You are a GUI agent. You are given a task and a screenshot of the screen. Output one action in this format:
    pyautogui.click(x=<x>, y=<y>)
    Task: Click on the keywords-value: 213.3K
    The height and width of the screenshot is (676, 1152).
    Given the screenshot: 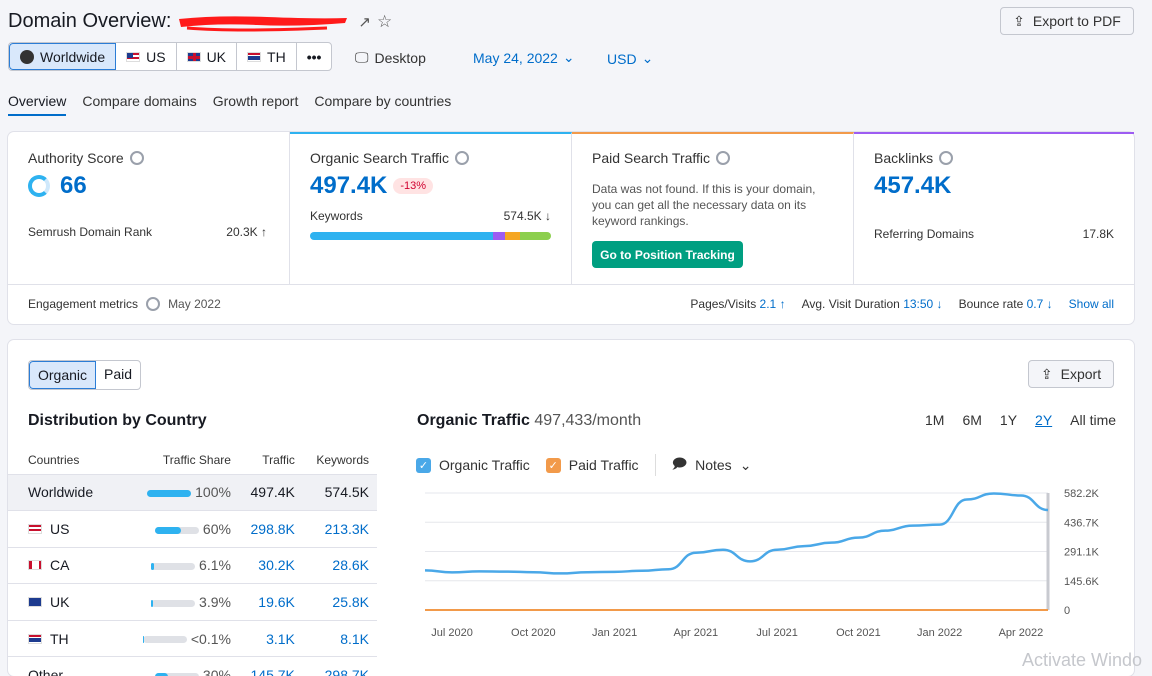 What is the action you would take?
    pyautogui.click(x=339, y=529)
    